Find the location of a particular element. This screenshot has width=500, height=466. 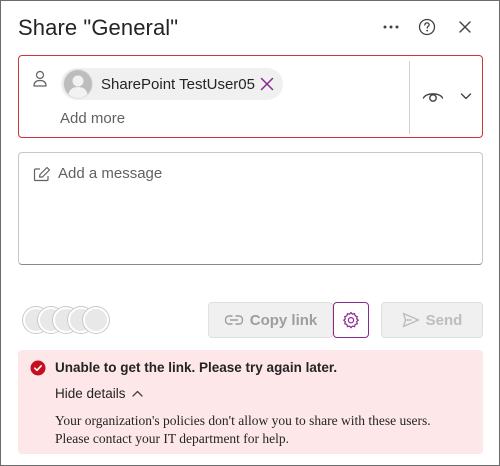

send-icon is located at coordinates (410, 320).